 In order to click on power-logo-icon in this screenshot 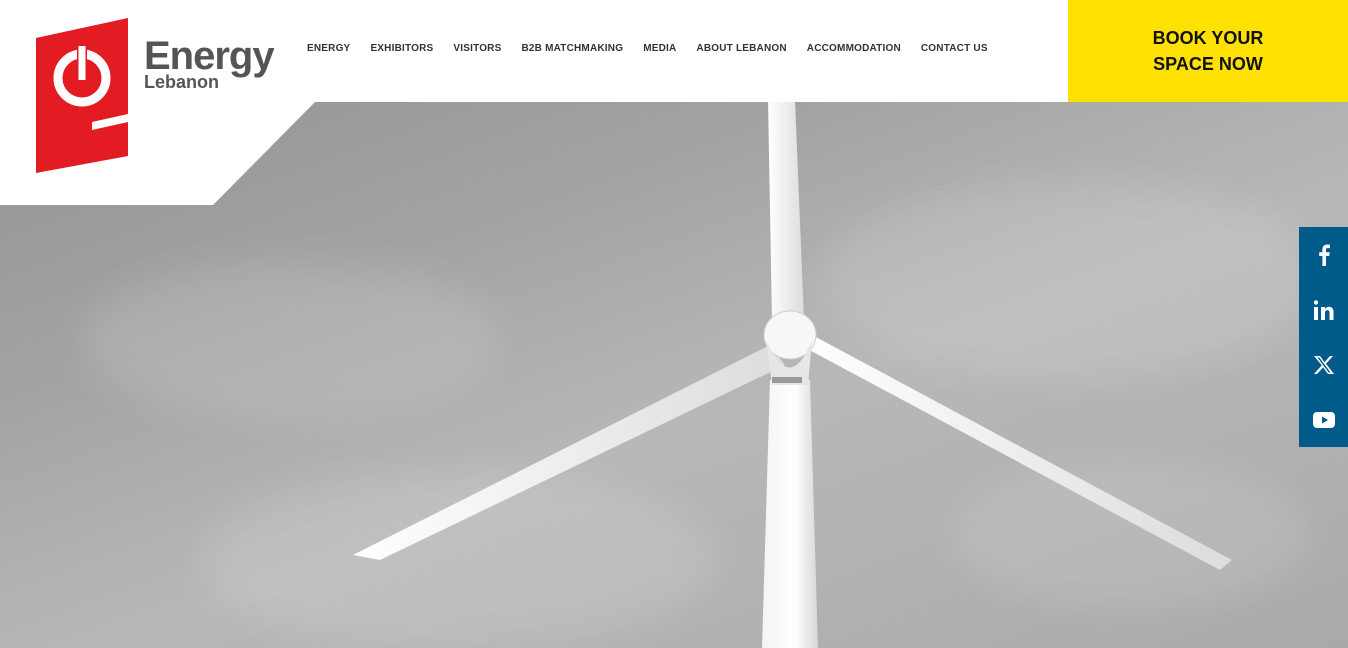, I will do `click(82, 95)`.